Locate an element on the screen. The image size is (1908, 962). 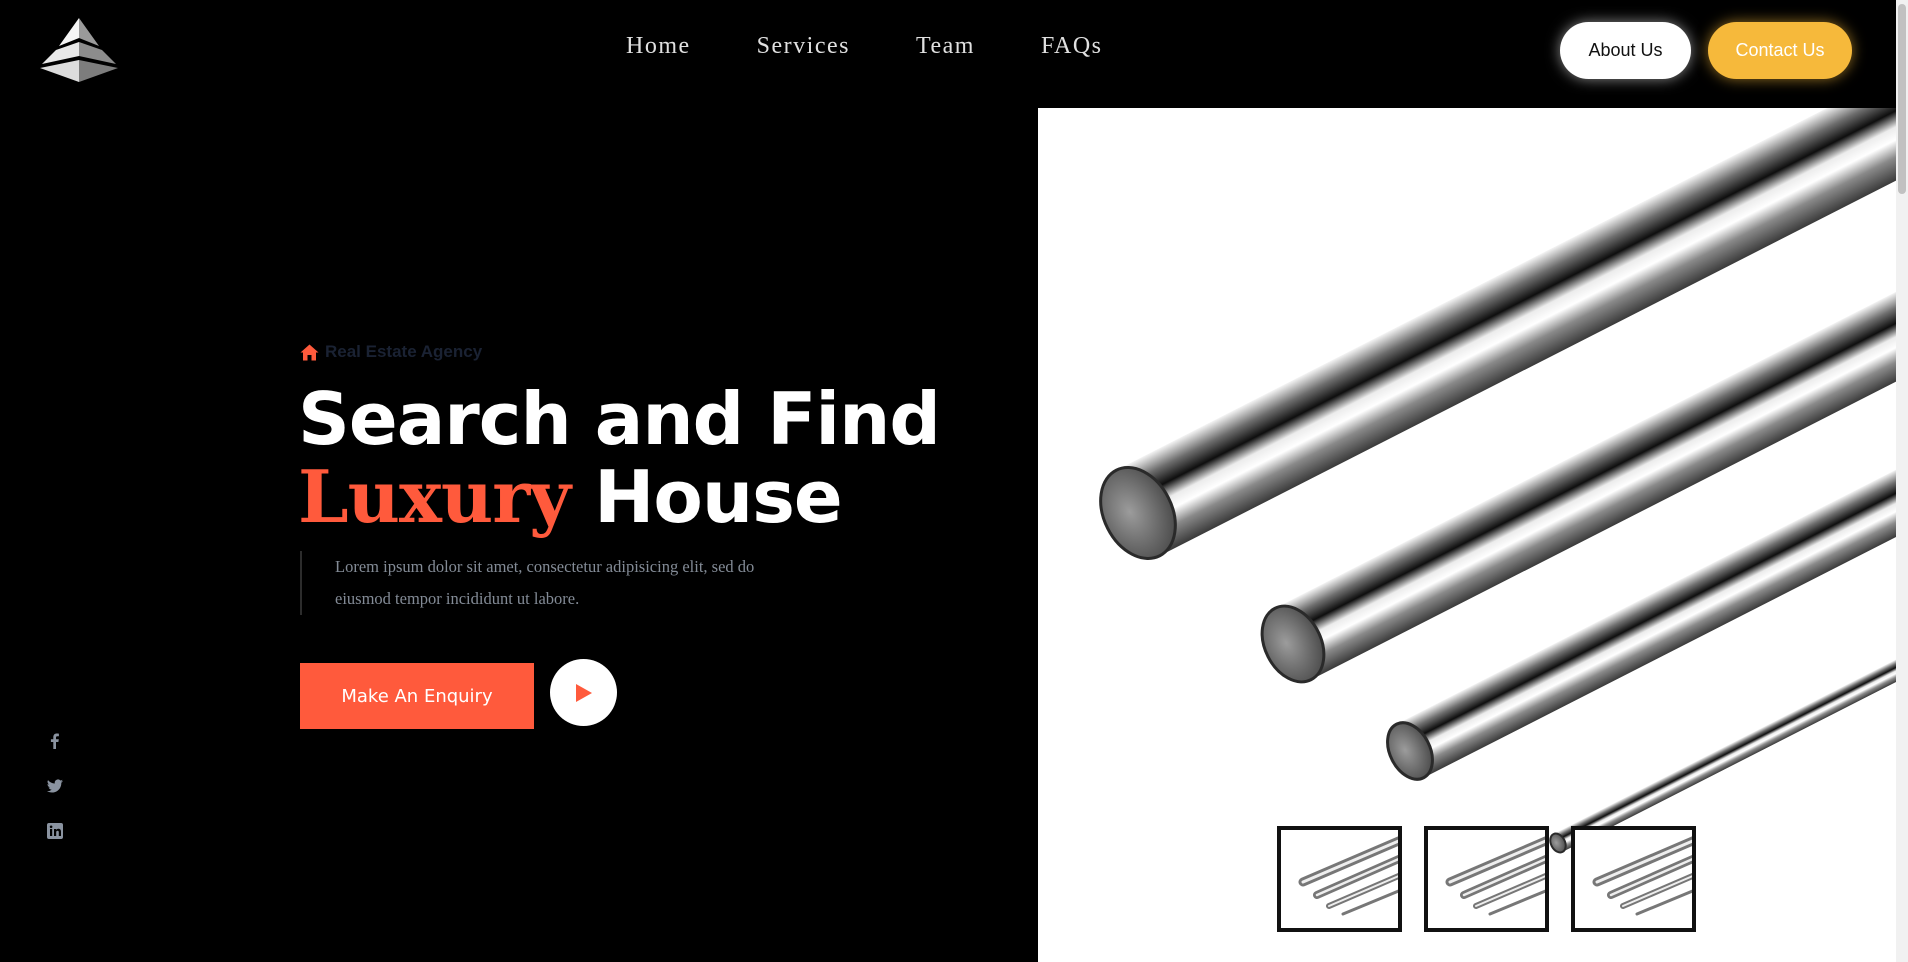
gallery-thumbnails is located at coordinates (1486, 879).